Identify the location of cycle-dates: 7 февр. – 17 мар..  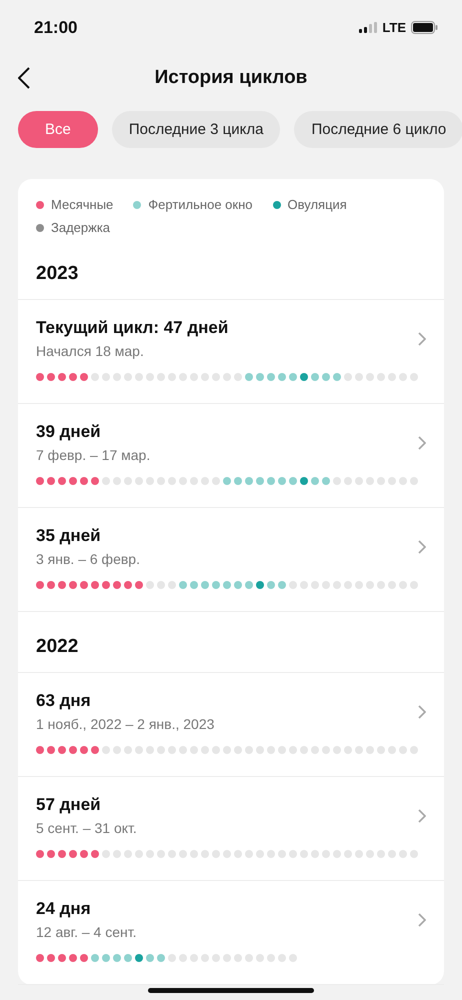
(94, 455).